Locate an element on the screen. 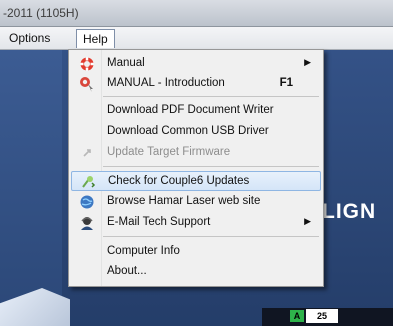 The height and width of the screenshot is (326, 393). lifebuoy-icon is located at coordinates (87, 64).